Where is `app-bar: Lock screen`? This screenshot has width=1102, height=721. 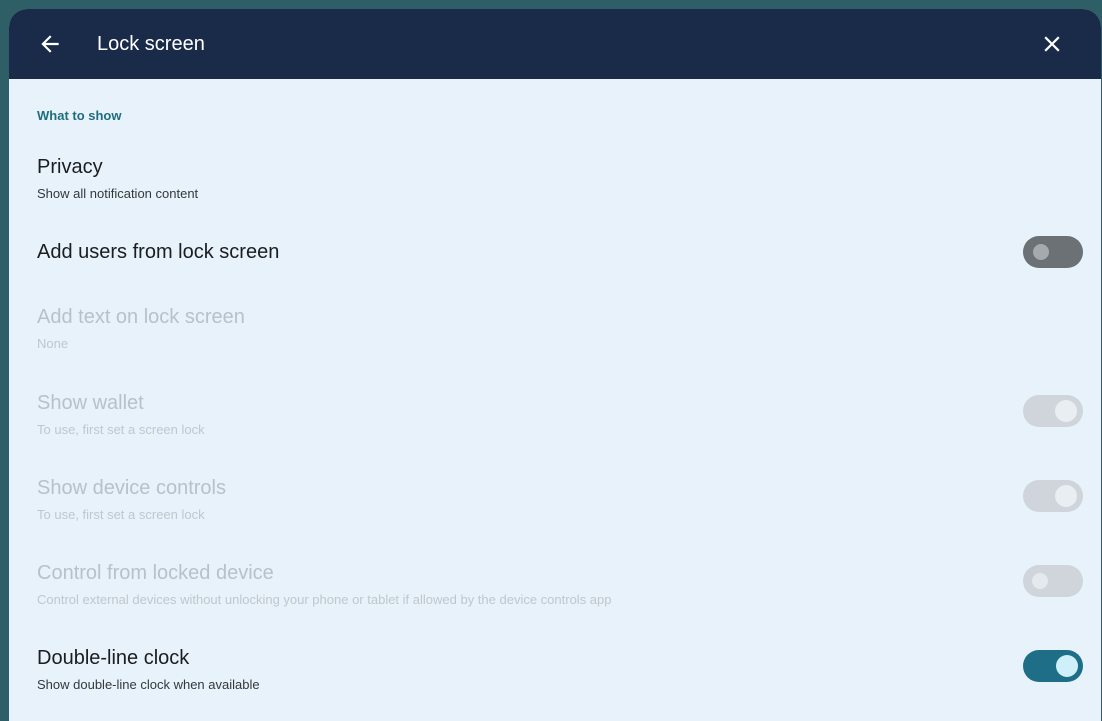
app-bar: Lock screen is located at coordinates (555, 44).